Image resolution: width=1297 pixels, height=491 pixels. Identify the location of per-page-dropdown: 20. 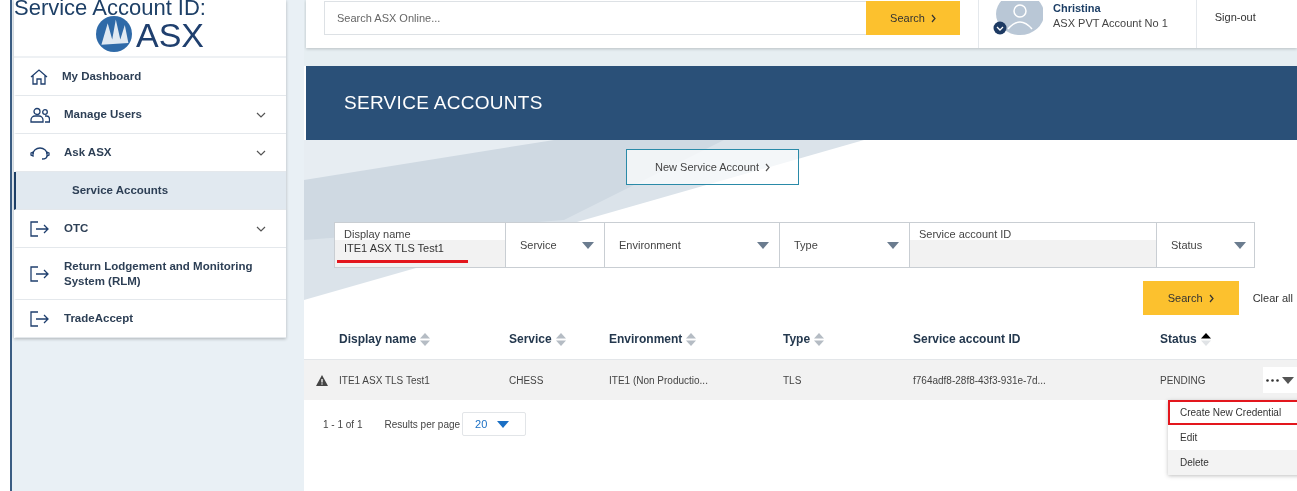
(494, 424).